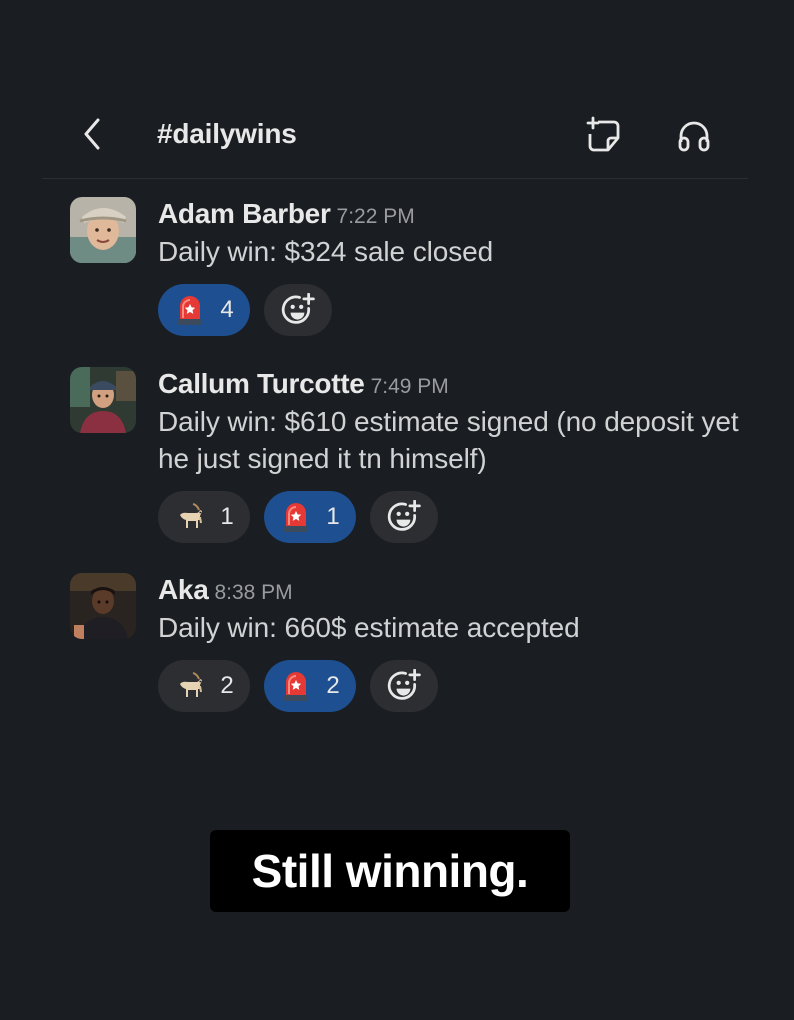 The width and height of the screenshot is (794, 1020). What do you see at coordinates (369, 627) in the screenshot?
I see `message-text: Daily win: 660$ estimate accepted` at bounding box center [369, 627].